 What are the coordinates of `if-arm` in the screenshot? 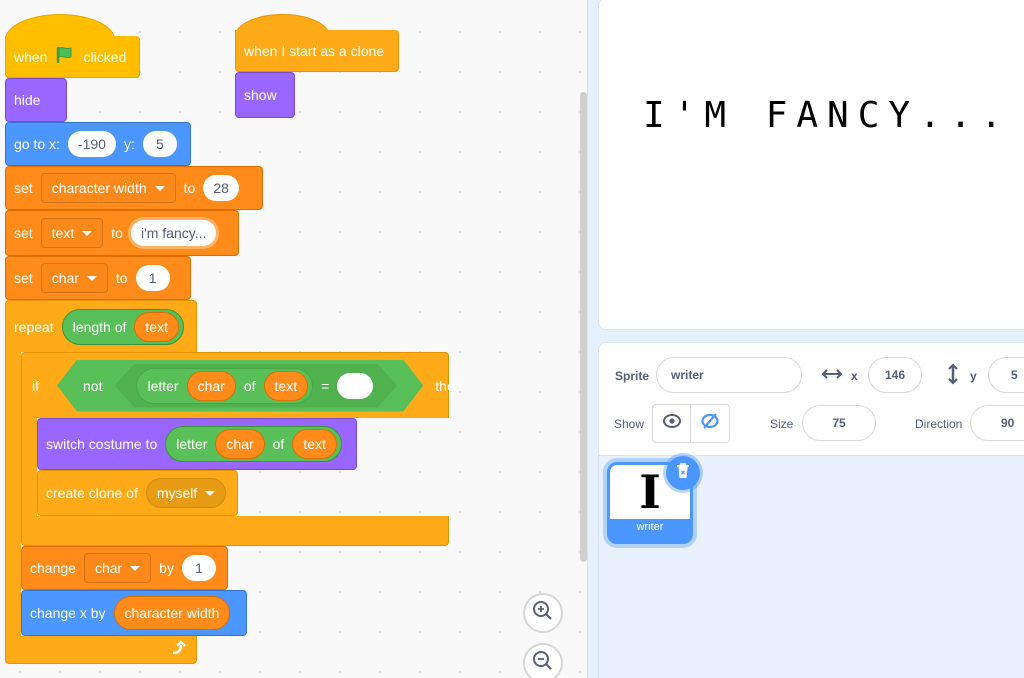 It's located at (29, 467).